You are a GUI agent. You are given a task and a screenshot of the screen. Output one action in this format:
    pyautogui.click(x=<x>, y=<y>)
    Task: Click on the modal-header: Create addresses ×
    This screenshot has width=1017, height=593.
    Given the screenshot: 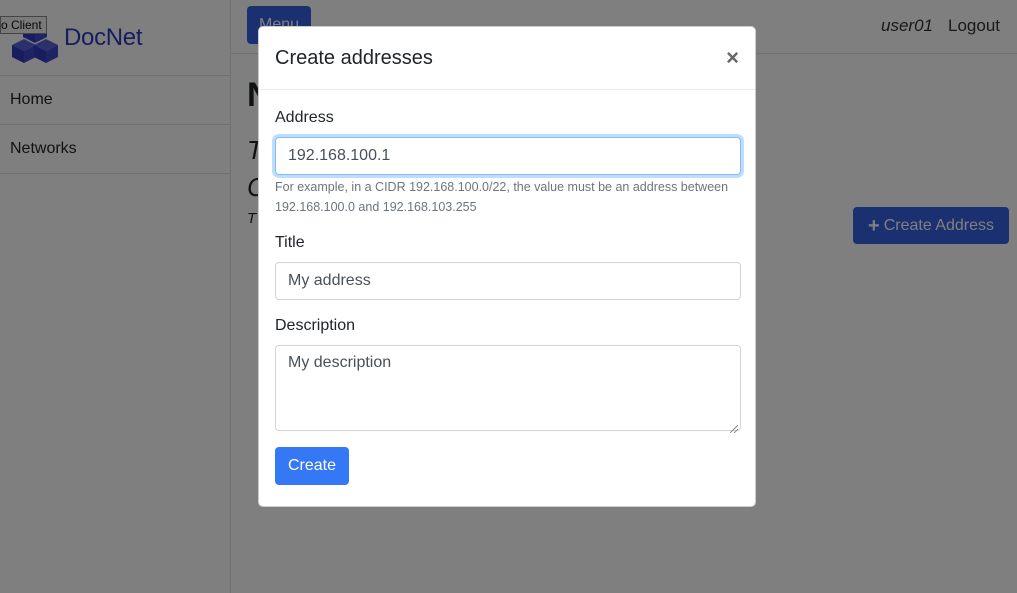 What is the action you would take?
    pyautogui.click(x=507, y=58)
    